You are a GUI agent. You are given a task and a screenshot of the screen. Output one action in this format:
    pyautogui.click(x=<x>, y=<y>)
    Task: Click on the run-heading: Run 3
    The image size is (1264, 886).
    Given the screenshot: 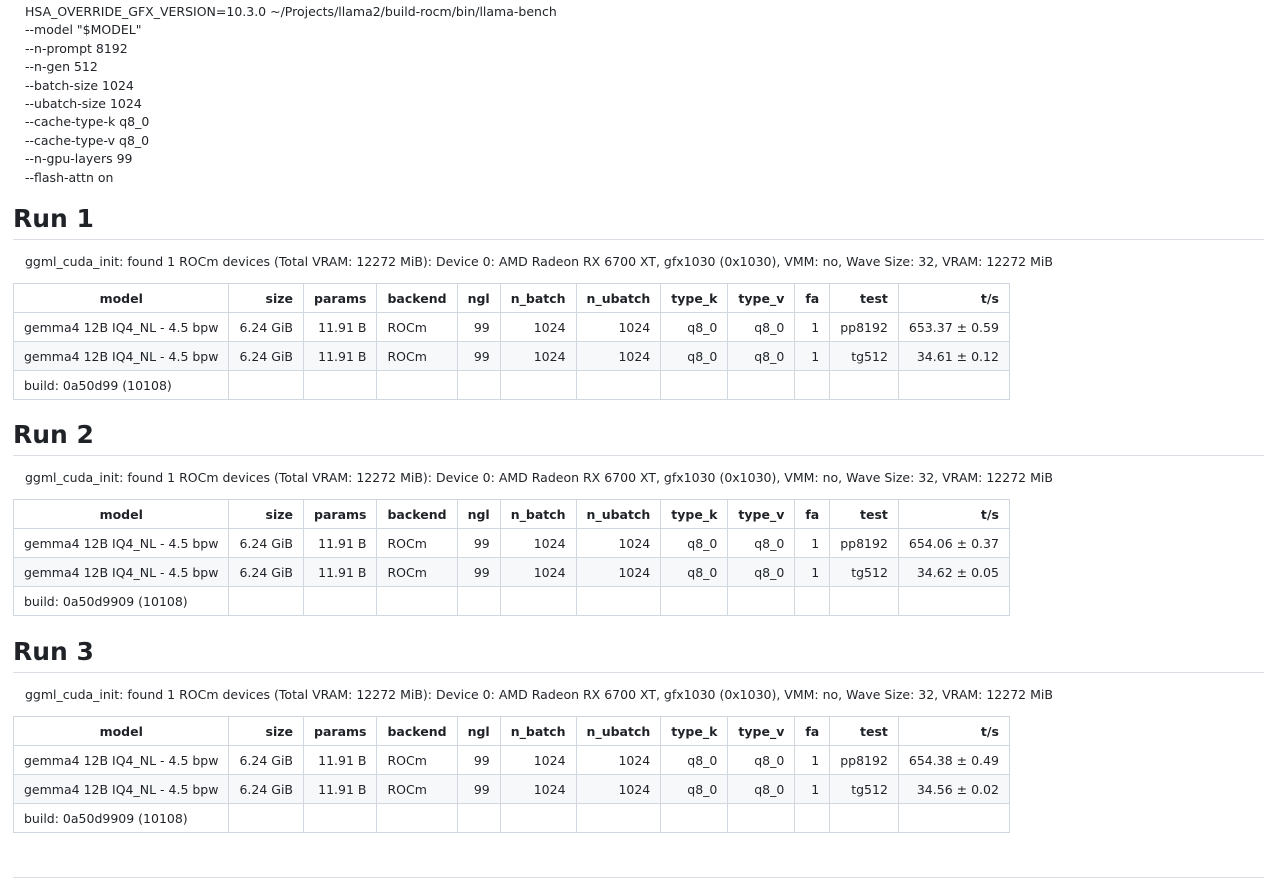 What is the action you would take?
    pyautogui.click(x=638, y=655)
    